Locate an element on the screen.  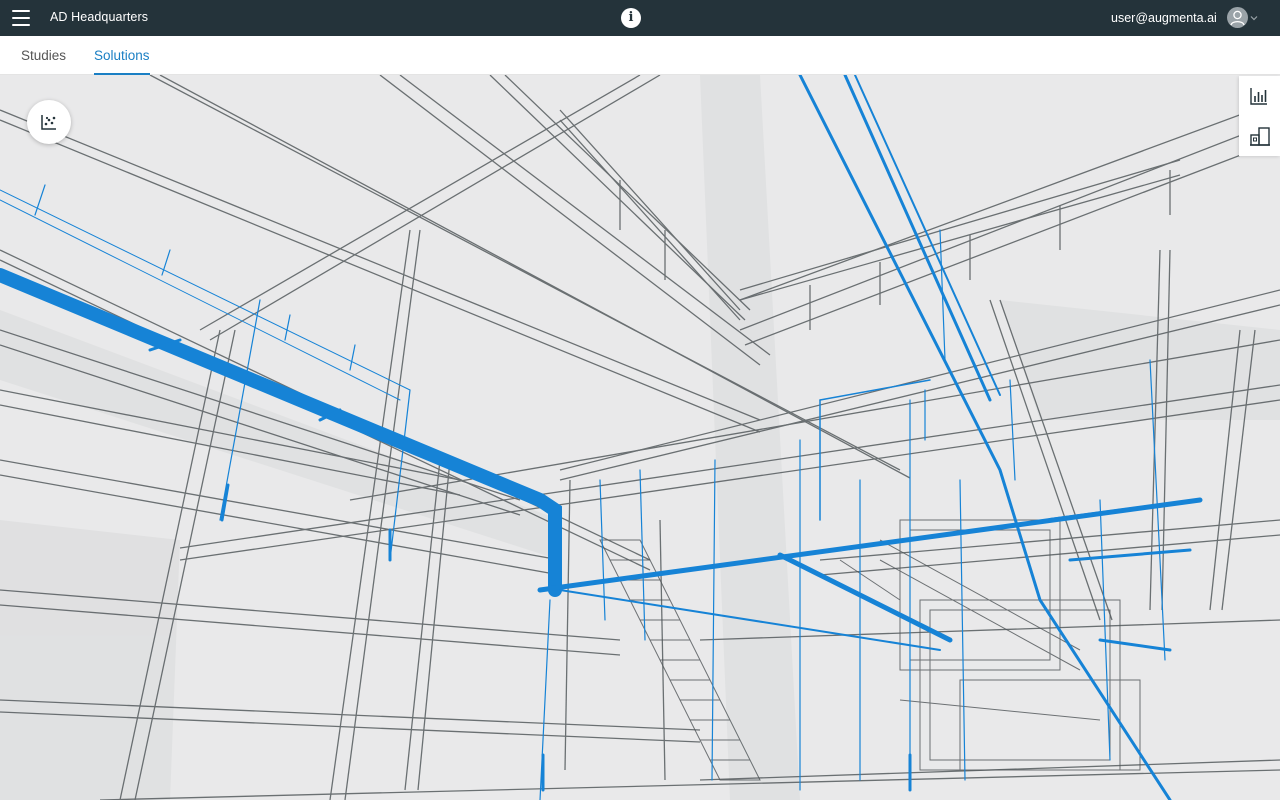
bar-chart-icon is located at coordinates (1258, 96).